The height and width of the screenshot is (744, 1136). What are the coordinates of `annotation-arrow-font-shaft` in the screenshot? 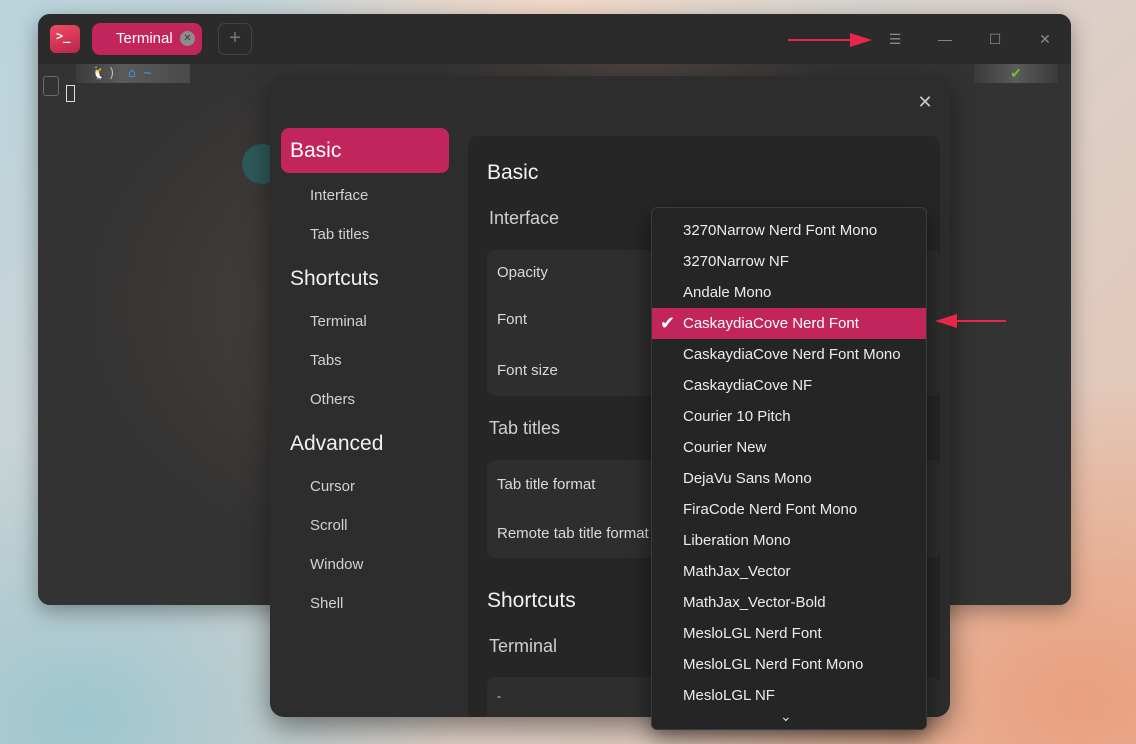 It's located at (980, 321).